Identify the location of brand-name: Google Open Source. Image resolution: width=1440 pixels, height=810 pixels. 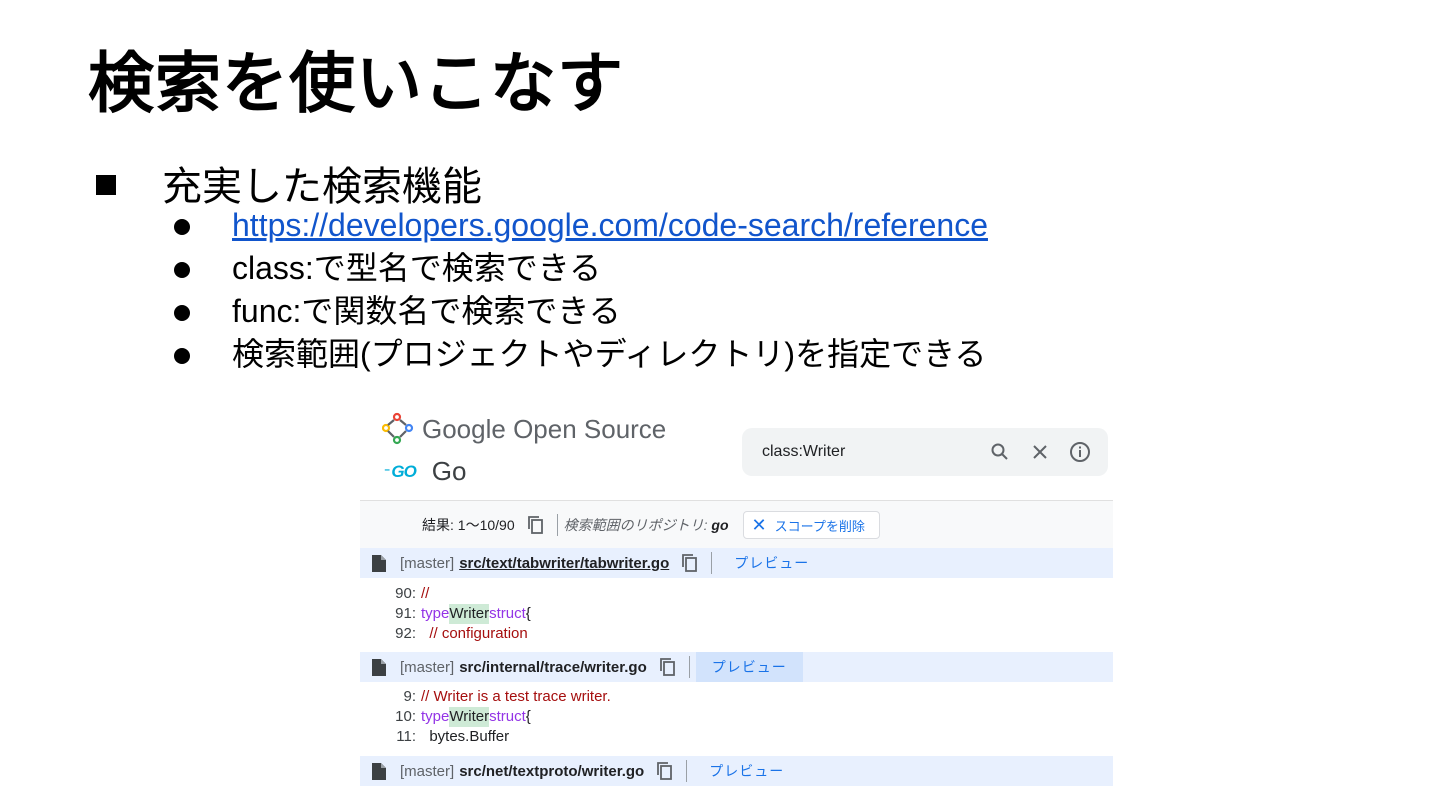
(544, 428).